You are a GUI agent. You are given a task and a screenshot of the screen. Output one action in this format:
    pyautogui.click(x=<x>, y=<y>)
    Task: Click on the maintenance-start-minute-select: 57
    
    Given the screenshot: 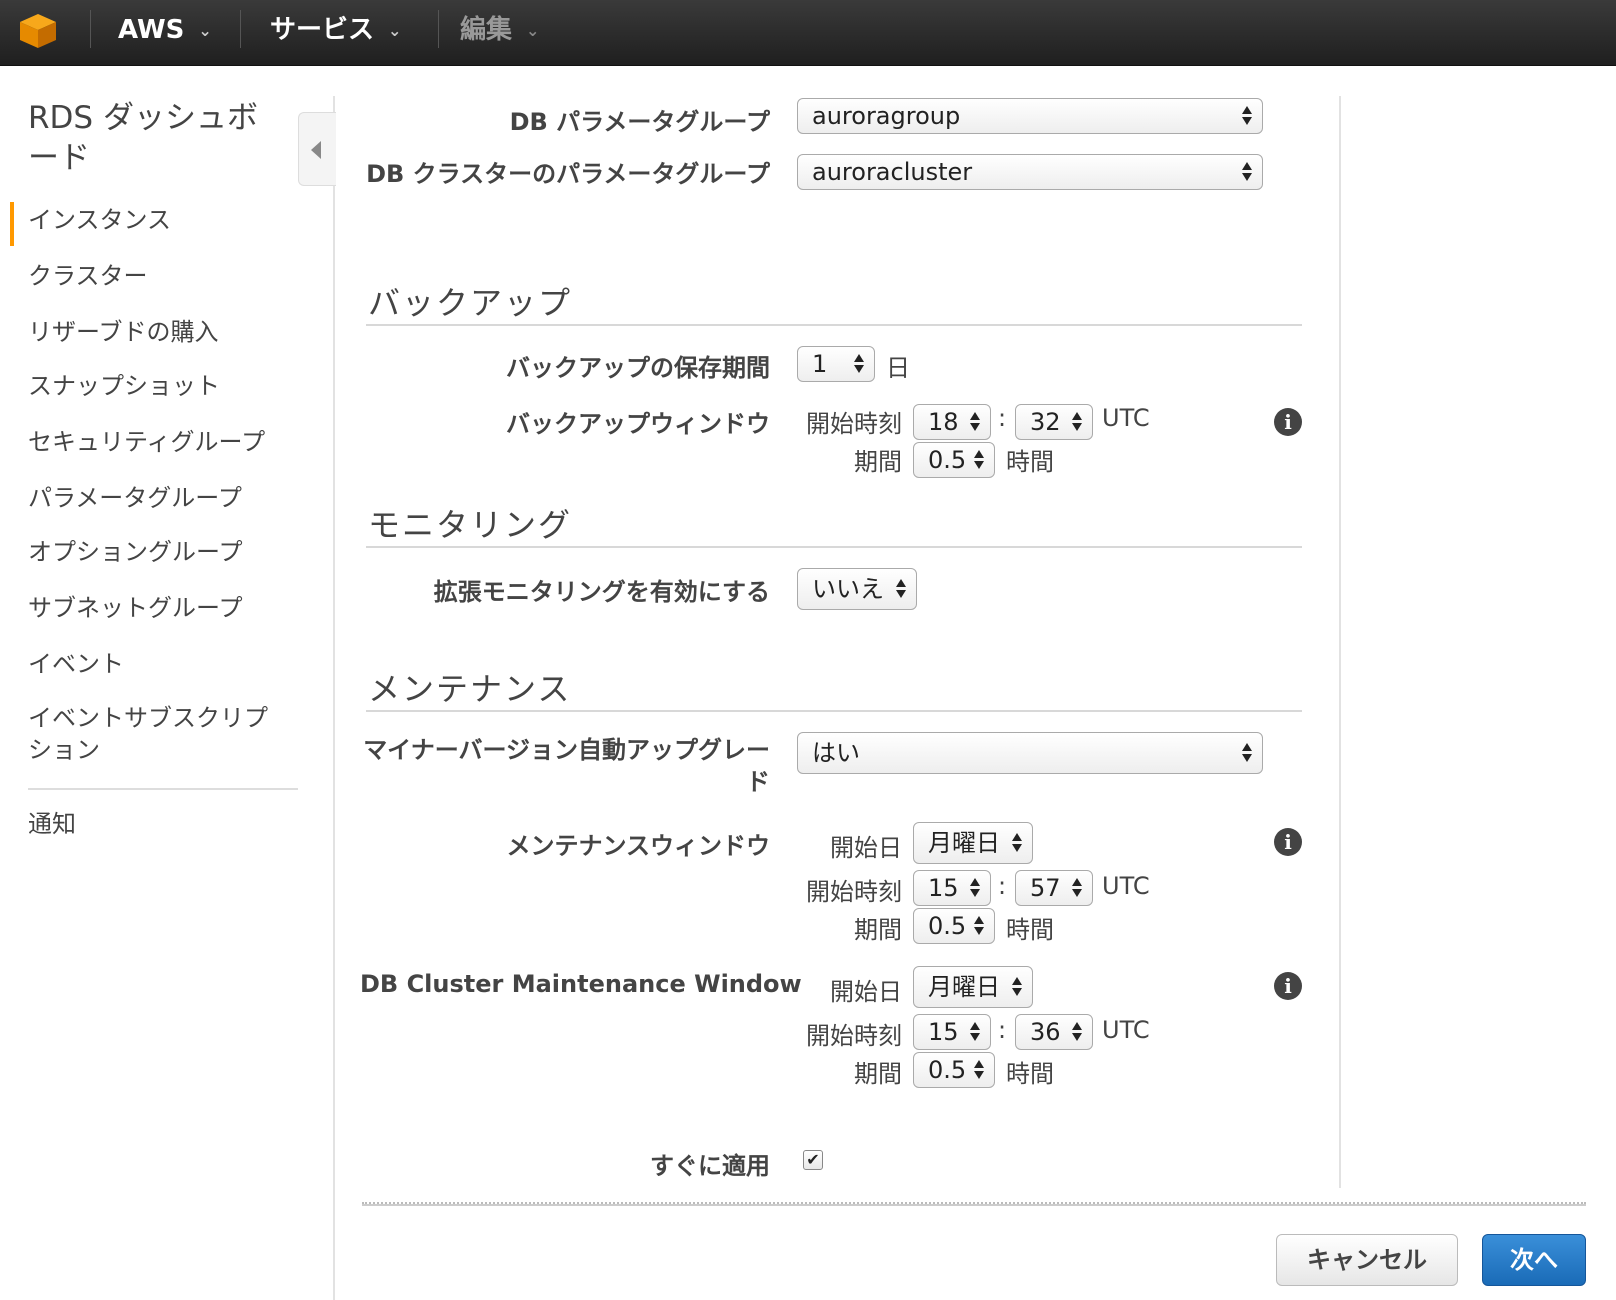 What is the action you would take?
    pyautogui.click(x=1054, y=888)
    